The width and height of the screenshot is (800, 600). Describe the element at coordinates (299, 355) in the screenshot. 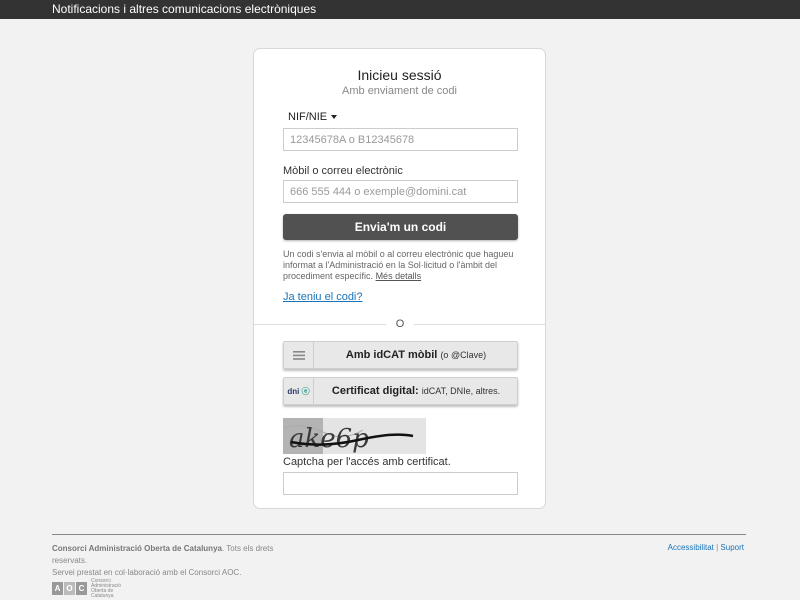

I see `menu-lines-icon` at that location.